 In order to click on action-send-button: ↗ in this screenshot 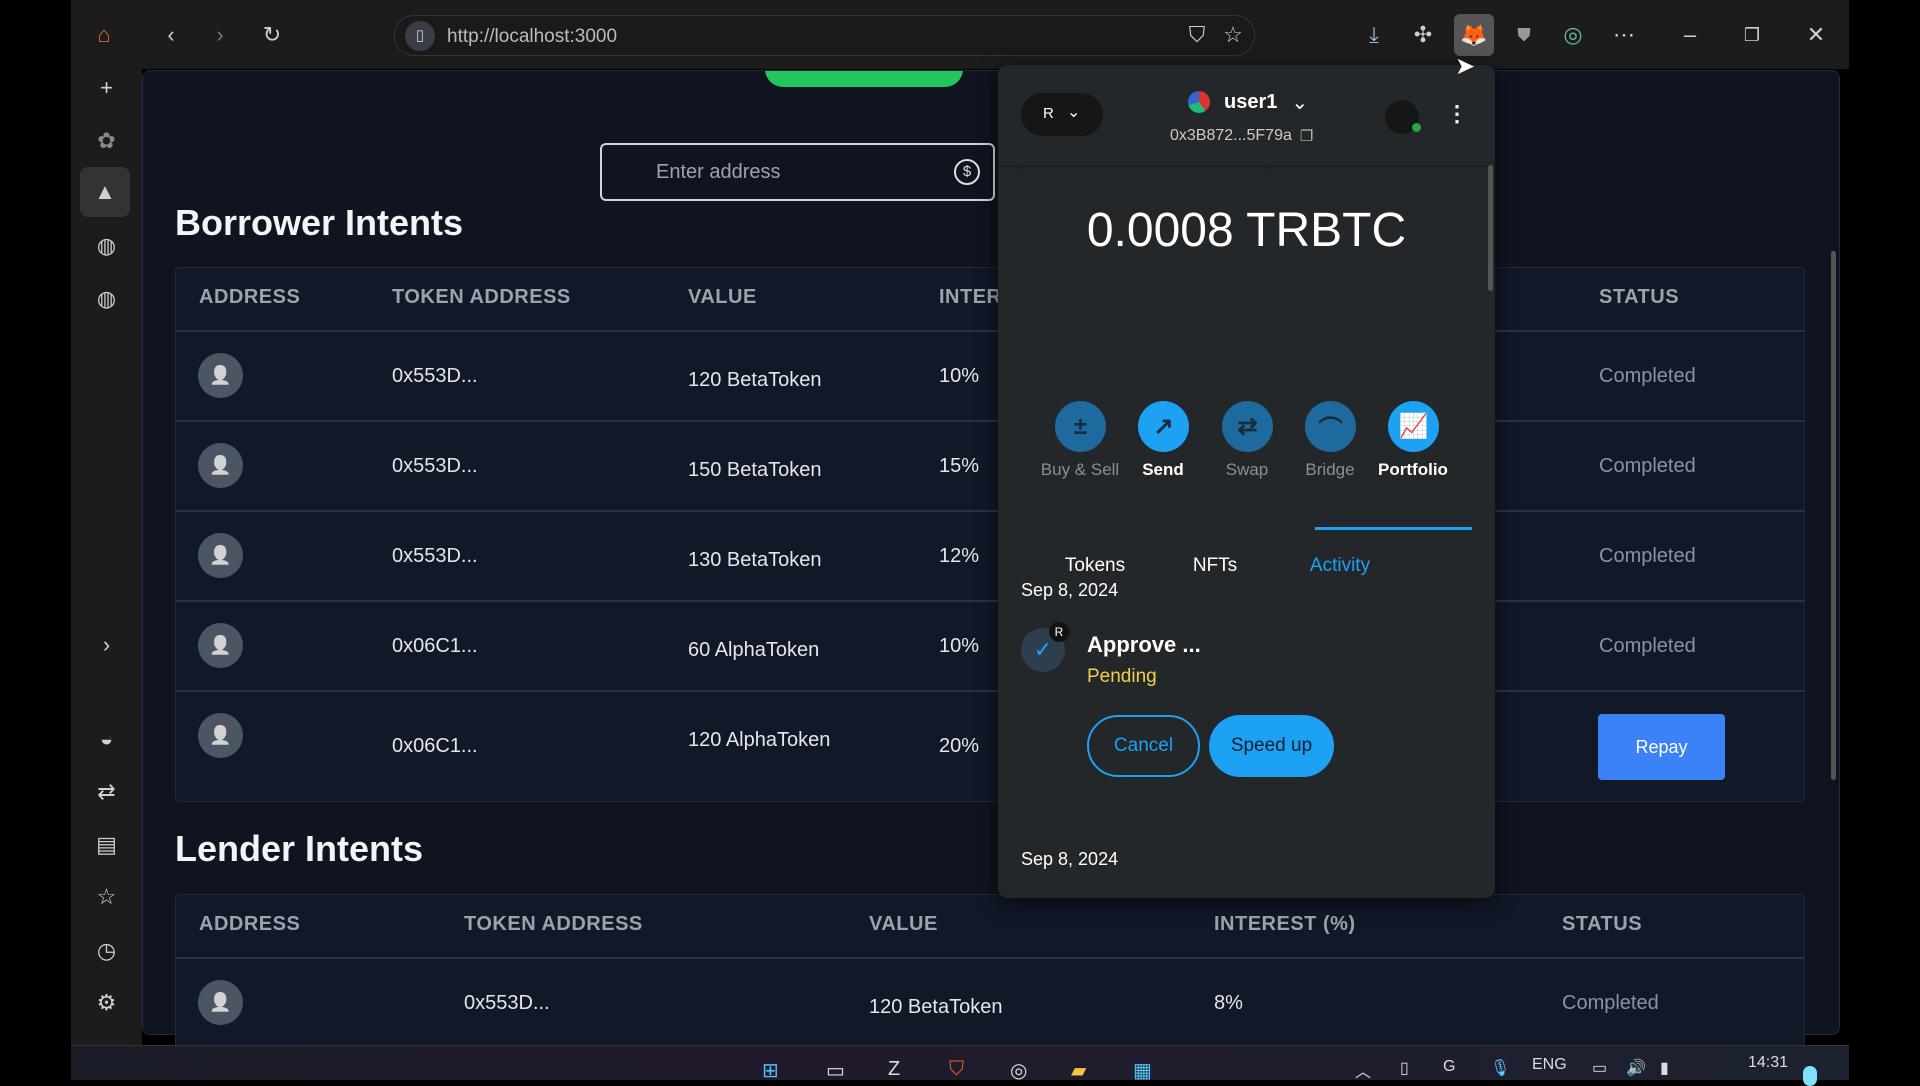, I will do `click(1163, 426)`.